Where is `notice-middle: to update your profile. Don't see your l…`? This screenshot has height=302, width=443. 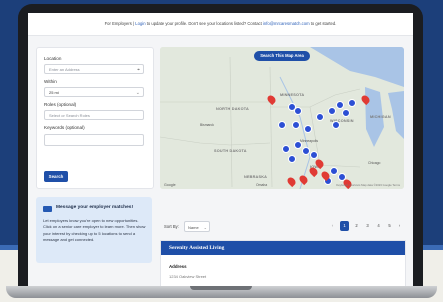
notice-middle: to update your profile. Don't see your l… is located at coordinates (204, 23).